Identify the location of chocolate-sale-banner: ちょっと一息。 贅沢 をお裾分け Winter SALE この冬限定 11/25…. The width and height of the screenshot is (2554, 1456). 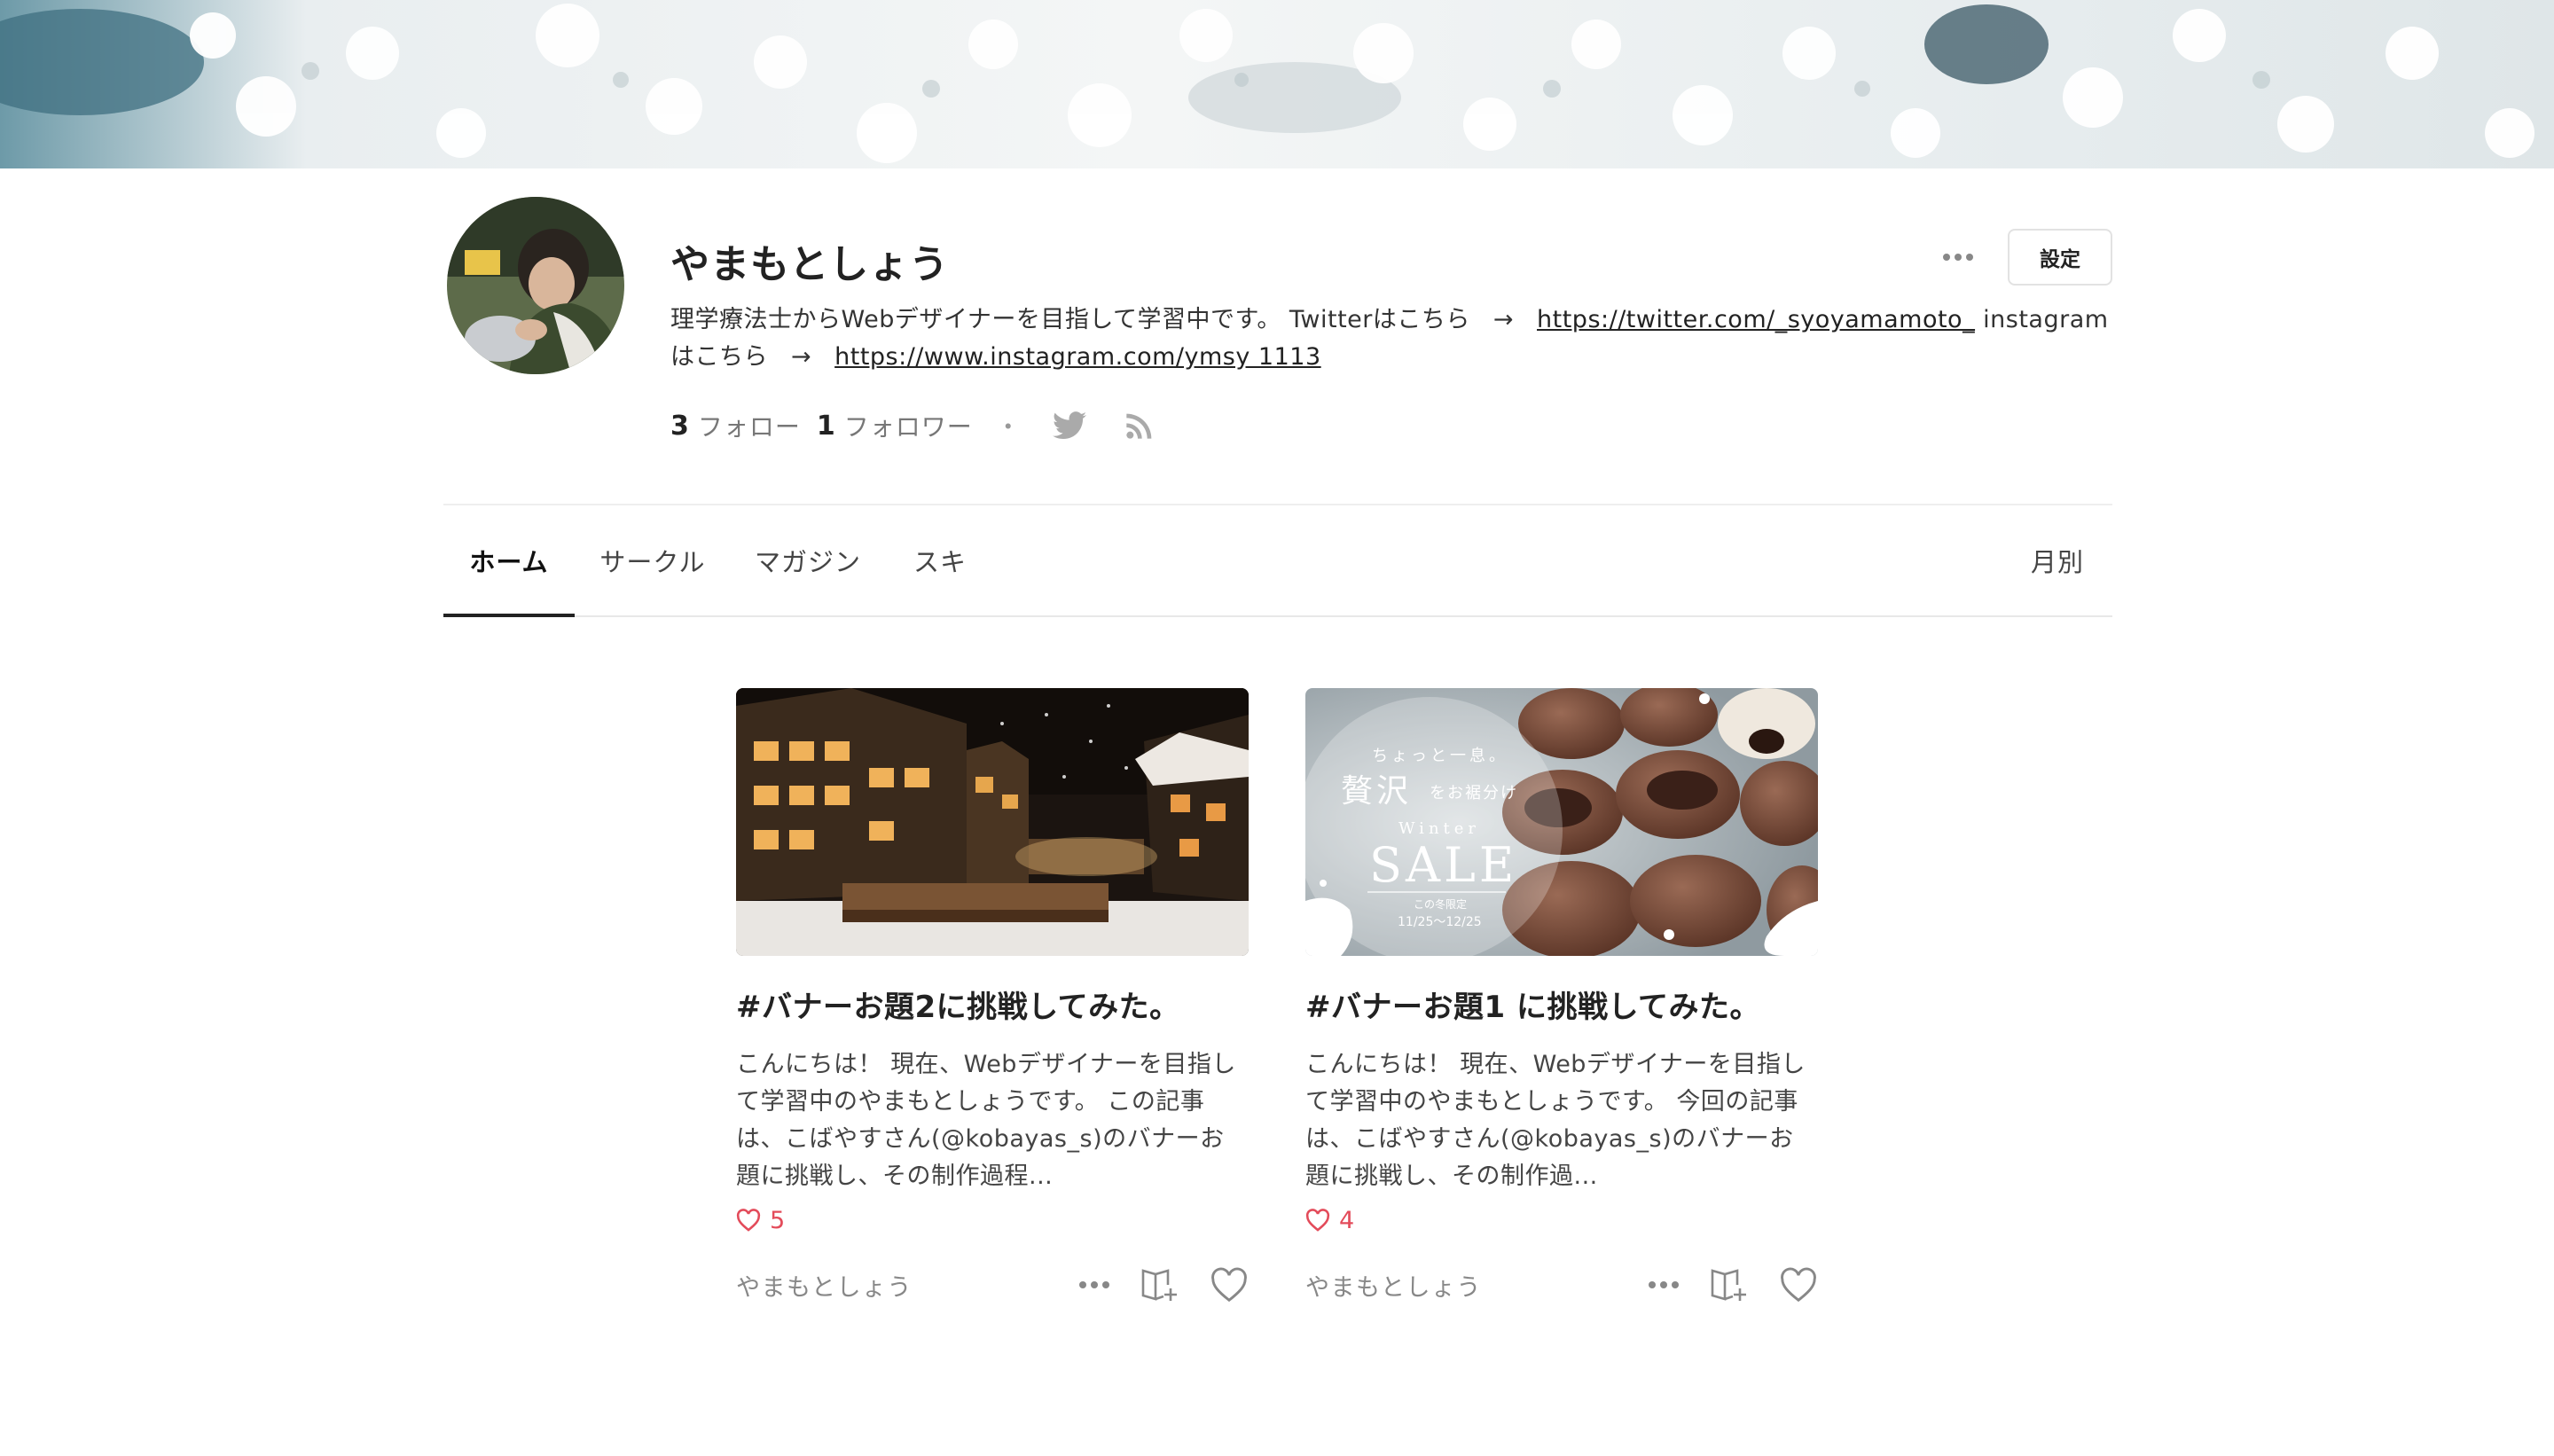
(1561, 822).